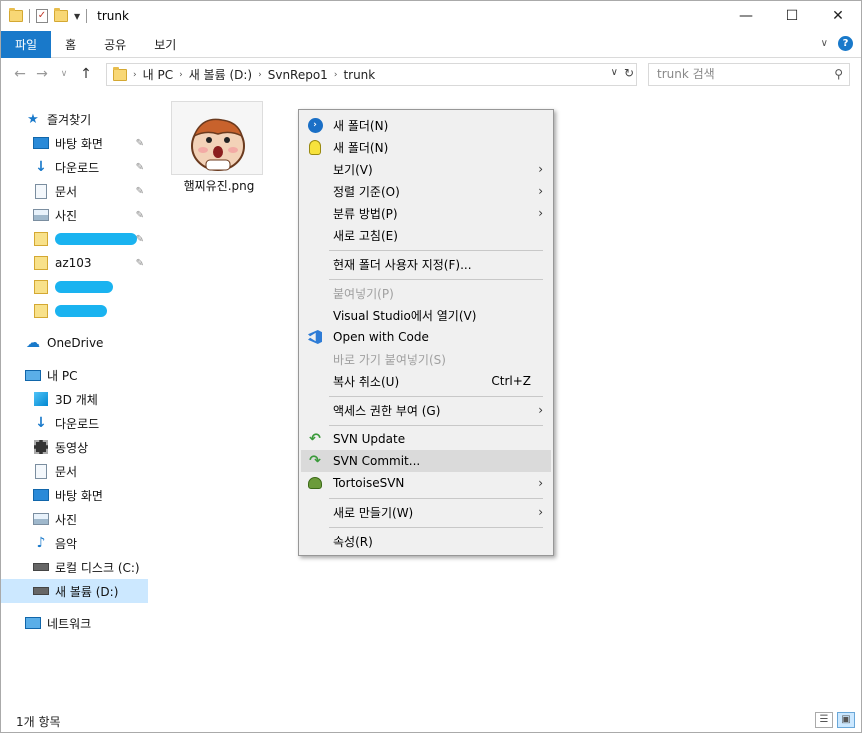 This screenshot has width=862, height=733. What do you see at coordinates (629, 73) in the screenshot?
I see `refresh-icon: ↻` at bounding box center [629, 73].